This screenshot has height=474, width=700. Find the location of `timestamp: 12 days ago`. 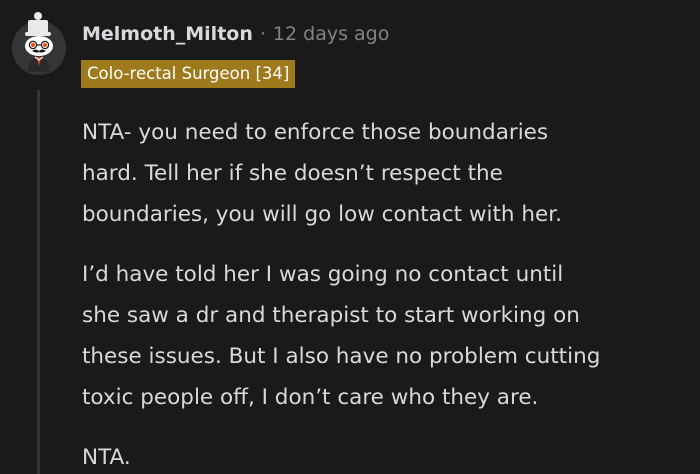

timestamp: 12 days ago is located at coordinates (331, 34).